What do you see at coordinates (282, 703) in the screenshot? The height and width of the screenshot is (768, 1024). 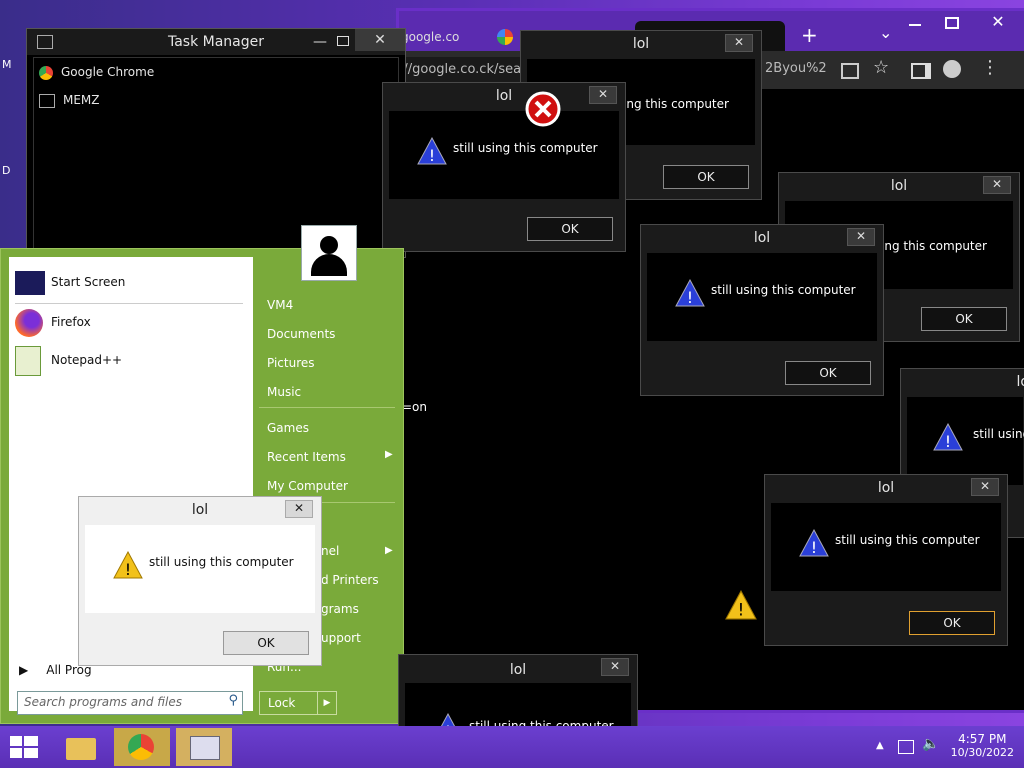 I see `lock-label: Lock` at bounding box center [282, 703].